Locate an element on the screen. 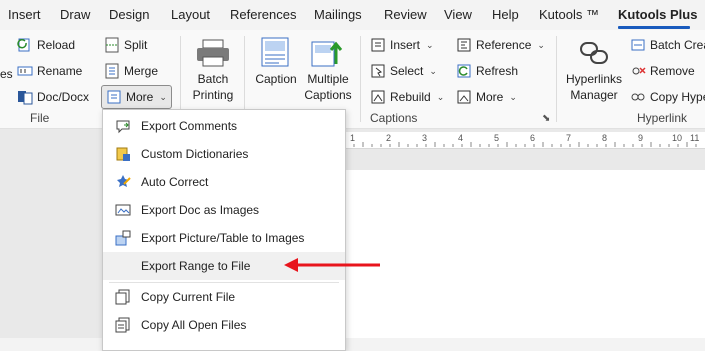 Image resolution: width=705 pixels, height=351 pixels. menu-item-copy-current-file: Copy Current File is located at coordinates (224, 297).